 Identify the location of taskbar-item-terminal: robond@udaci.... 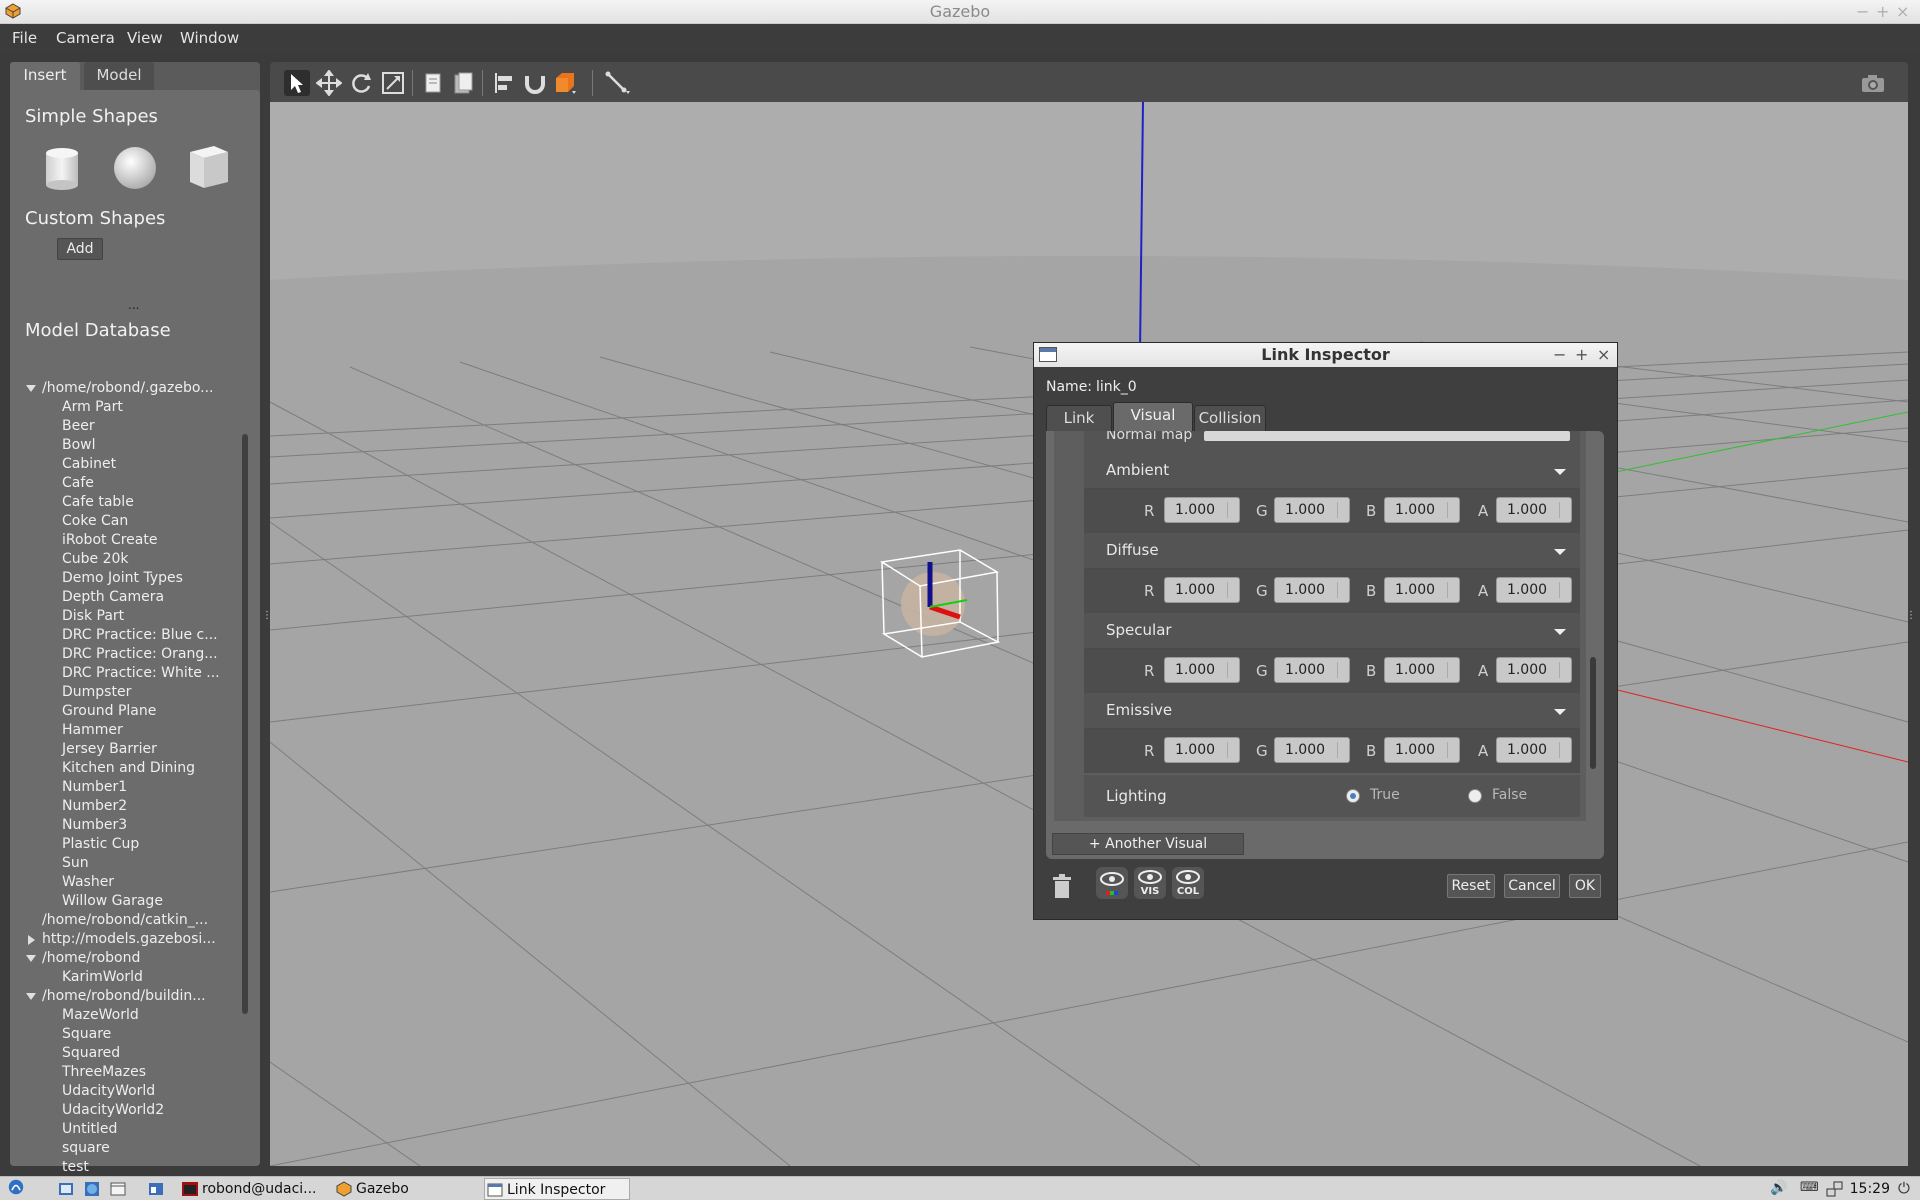
(253, 1189).